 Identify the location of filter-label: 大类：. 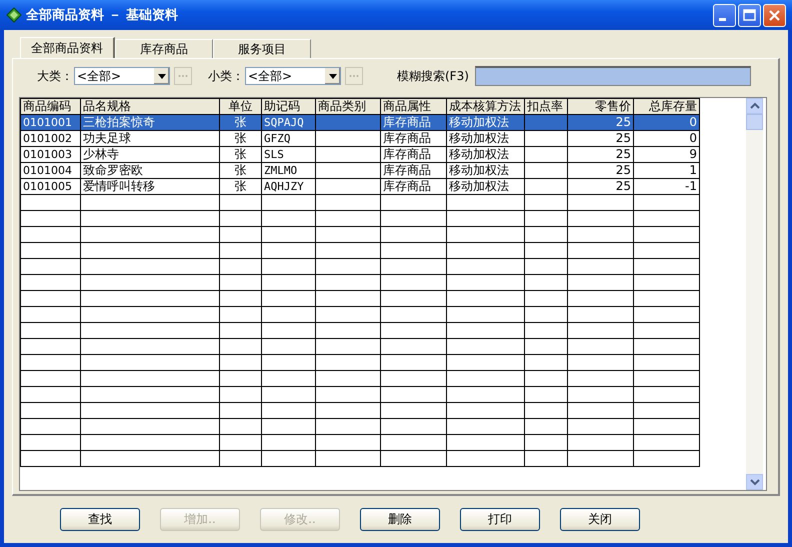
(55, 76).